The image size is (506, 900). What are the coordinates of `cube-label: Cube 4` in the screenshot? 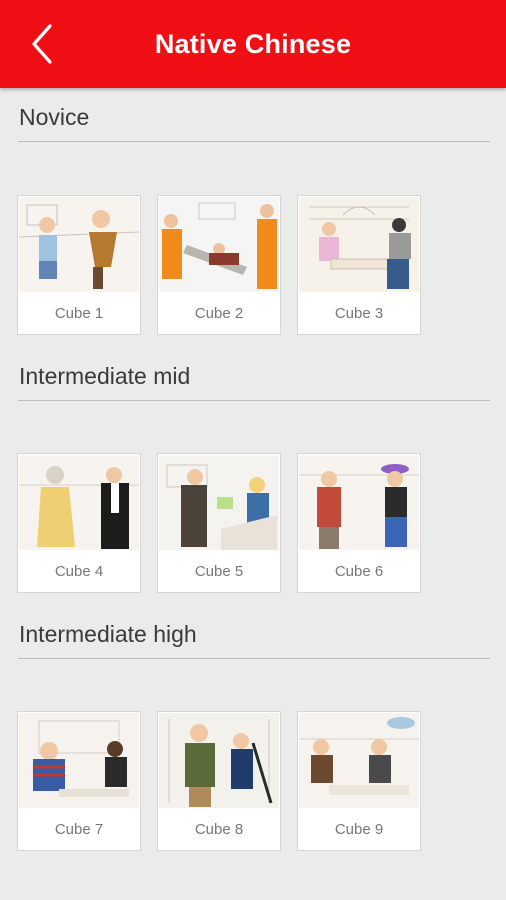 It's located at (79, 571).